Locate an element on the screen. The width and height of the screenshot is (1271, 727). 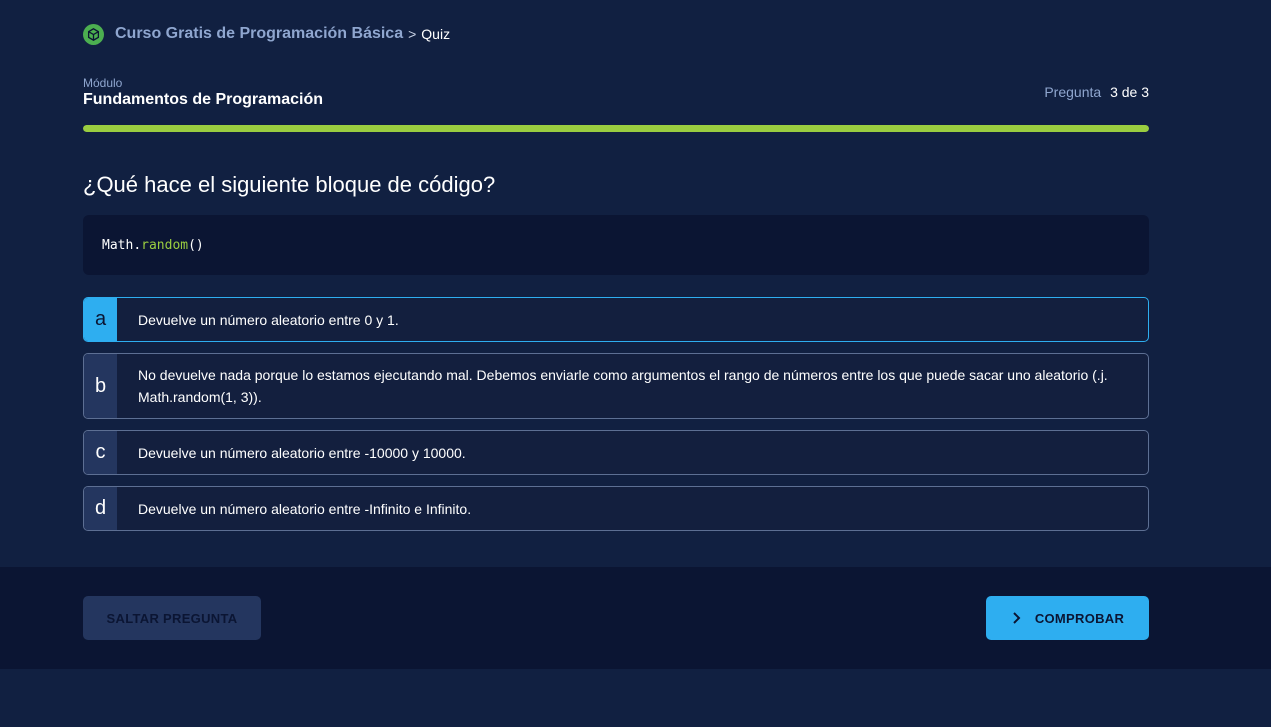
question-counter: Pregunta 3 de 3 is located at coordinates (1096, 92).